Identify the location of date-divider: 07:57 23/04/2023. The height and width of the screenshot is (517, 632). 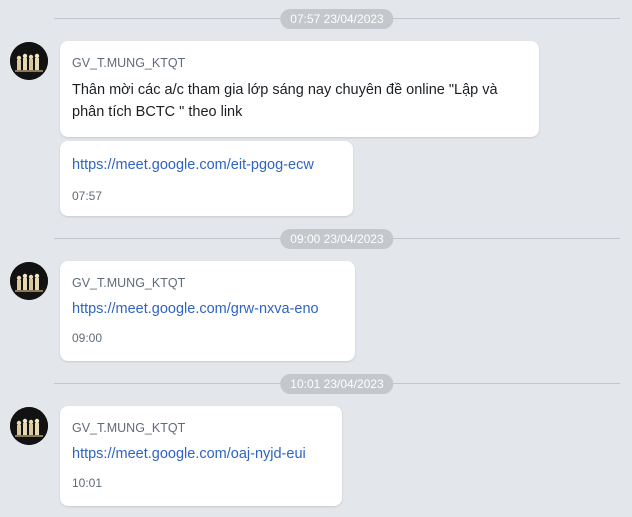
(337, 19).